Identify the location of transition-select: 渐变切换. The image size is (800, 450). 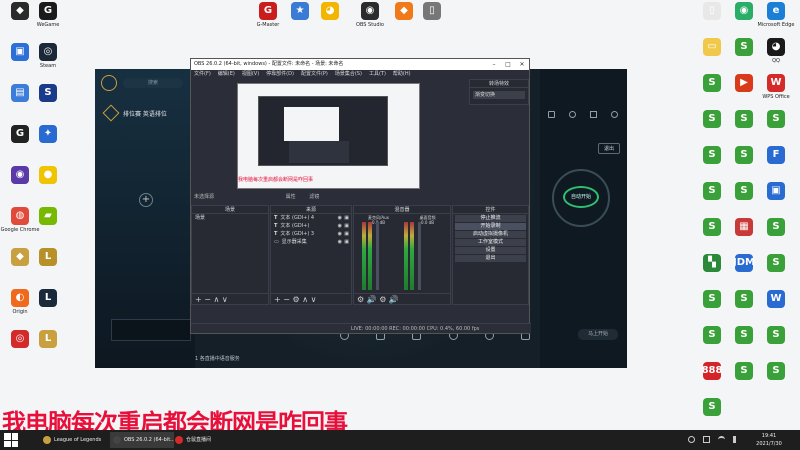
(499, 95).